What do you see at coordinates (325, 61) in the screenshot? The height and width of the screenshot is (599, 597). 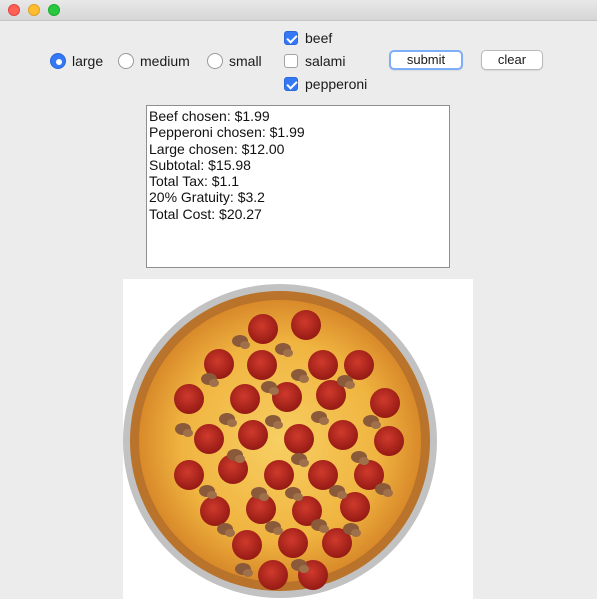 I see `topping-label-salami: salami` at bounding box center [325, 61].